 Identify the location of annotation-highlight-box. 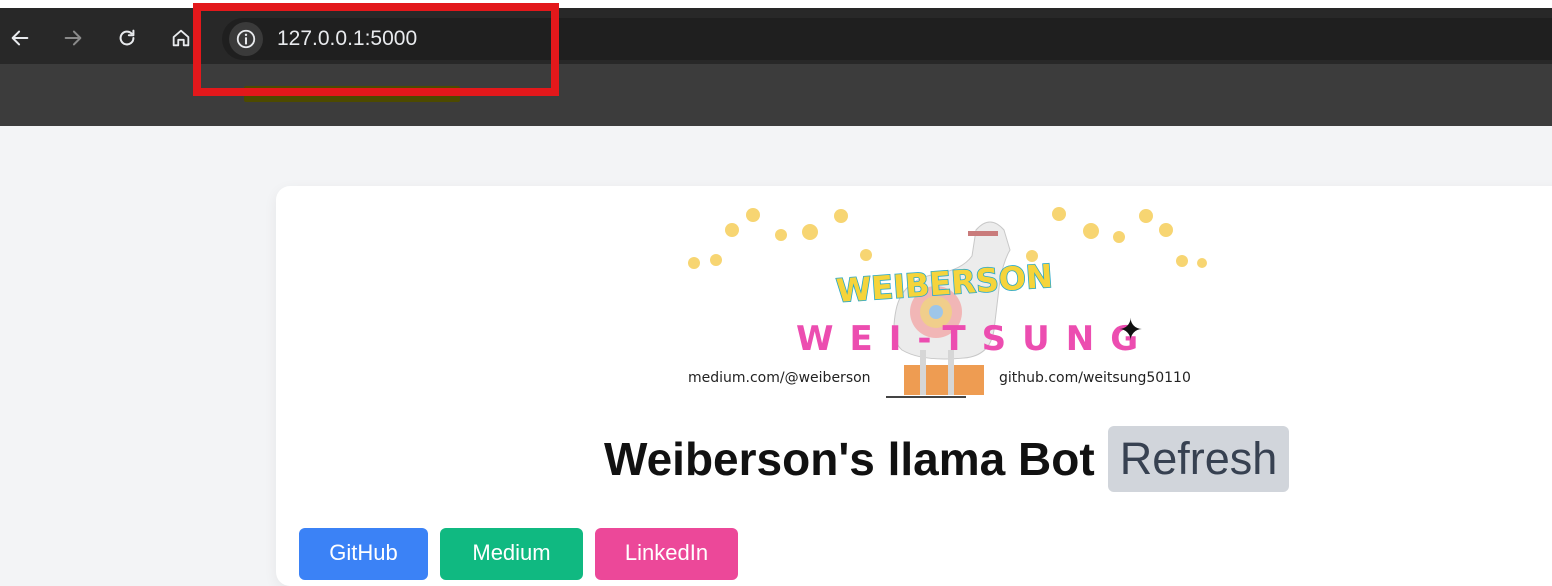
(376, 49).